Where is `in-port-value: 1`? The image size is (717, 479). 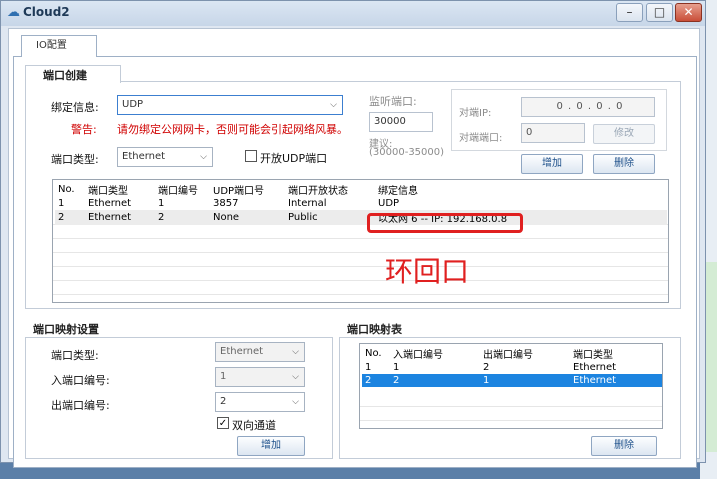 in-port-value: 1 is located at coordinates (223, 376).